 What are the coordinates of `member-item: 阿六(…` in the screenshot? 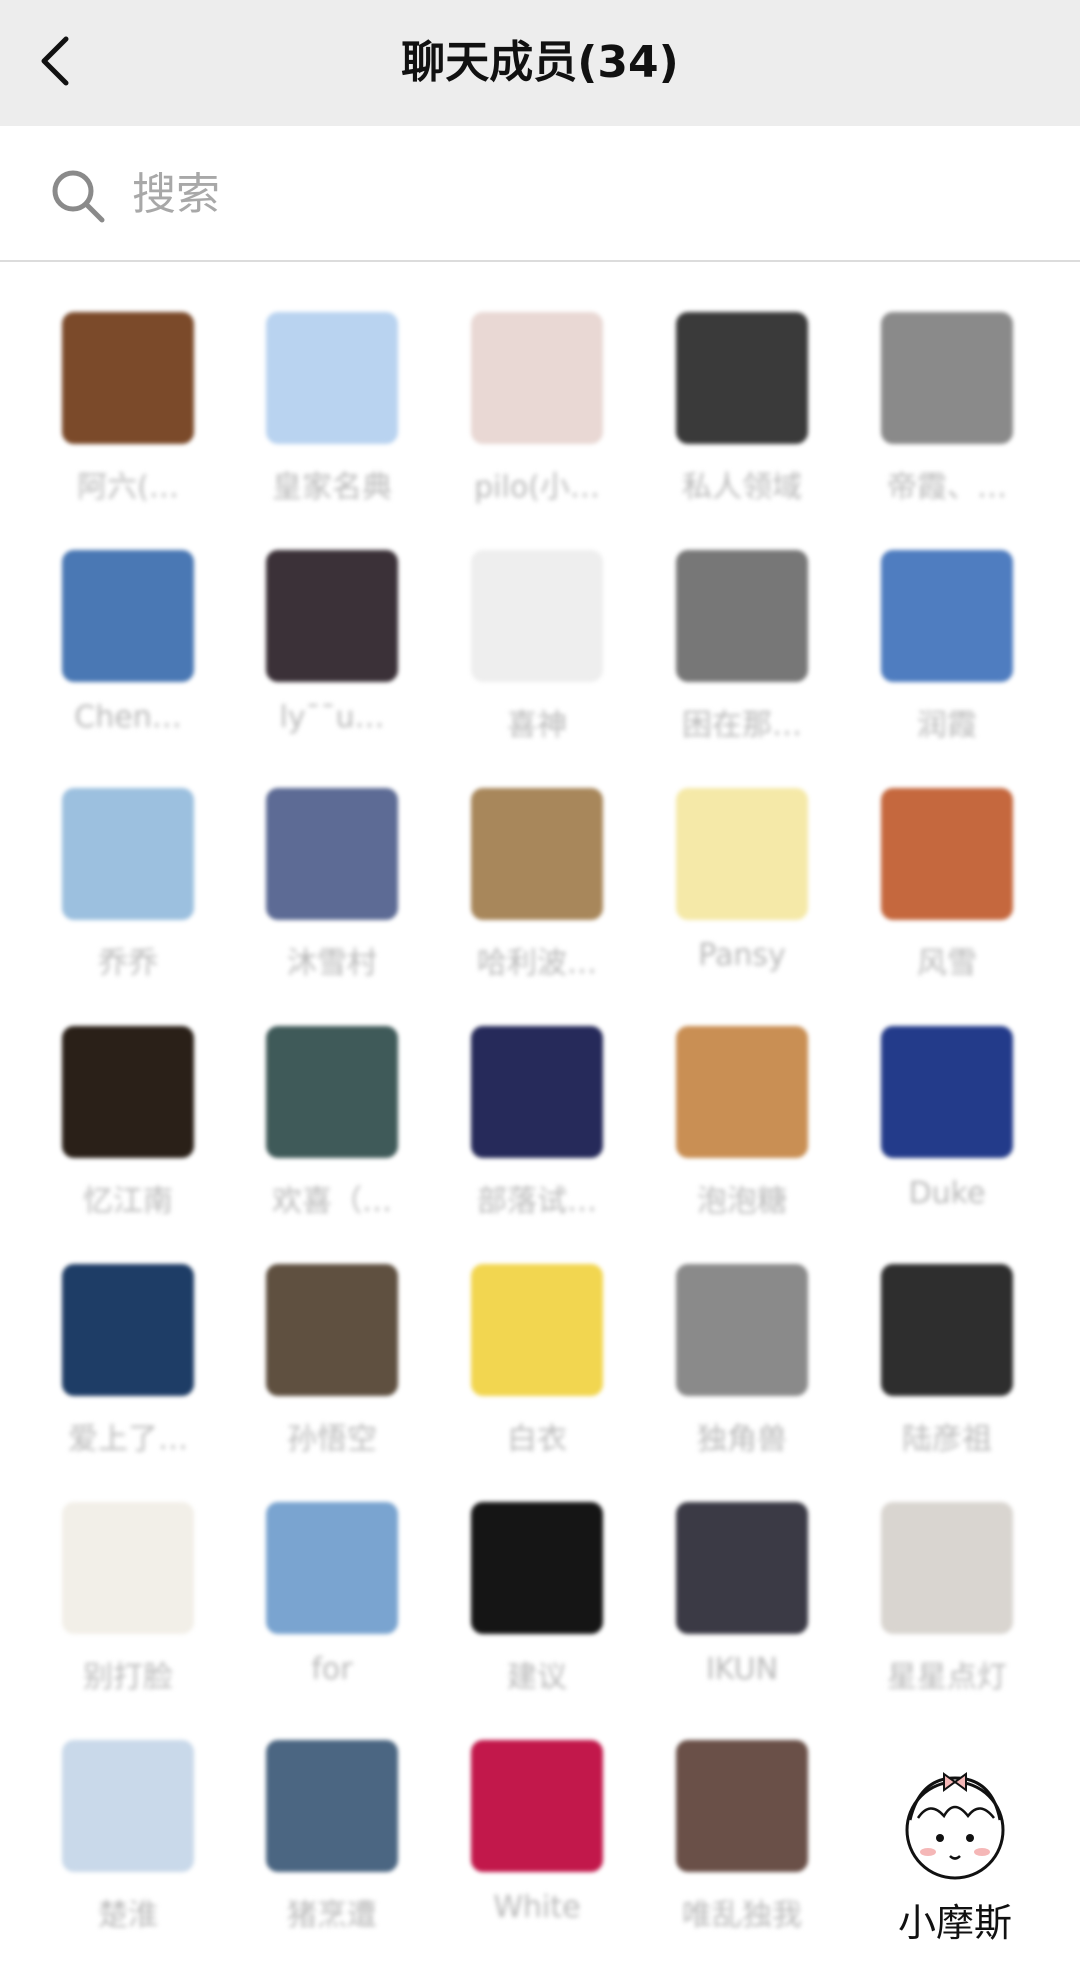 It's located at (128, 412).